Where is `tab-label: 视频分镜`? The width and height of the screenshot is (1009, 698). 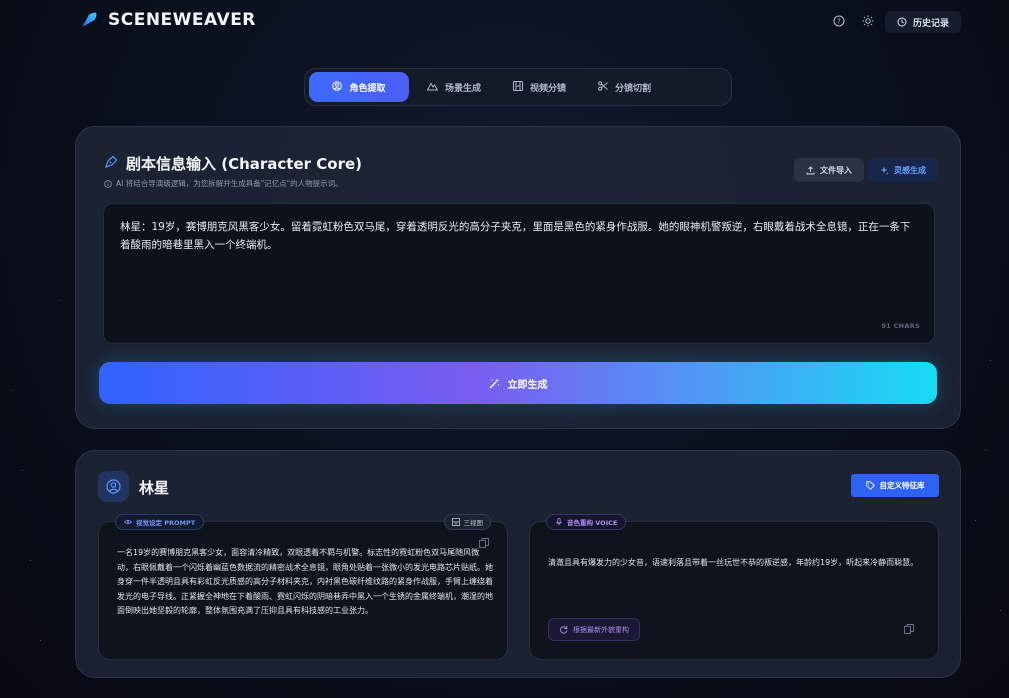
tab-label: 视频分镜 is located at coordinates (548, 88).